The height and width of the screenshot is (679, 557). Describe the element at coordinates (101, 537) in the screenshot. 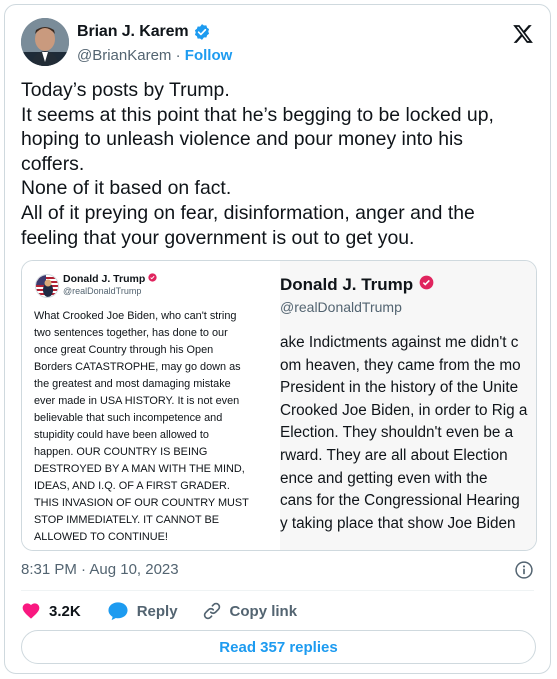

I see `left-pane-line: ALLOWED TO CONTINUE!` at that location.